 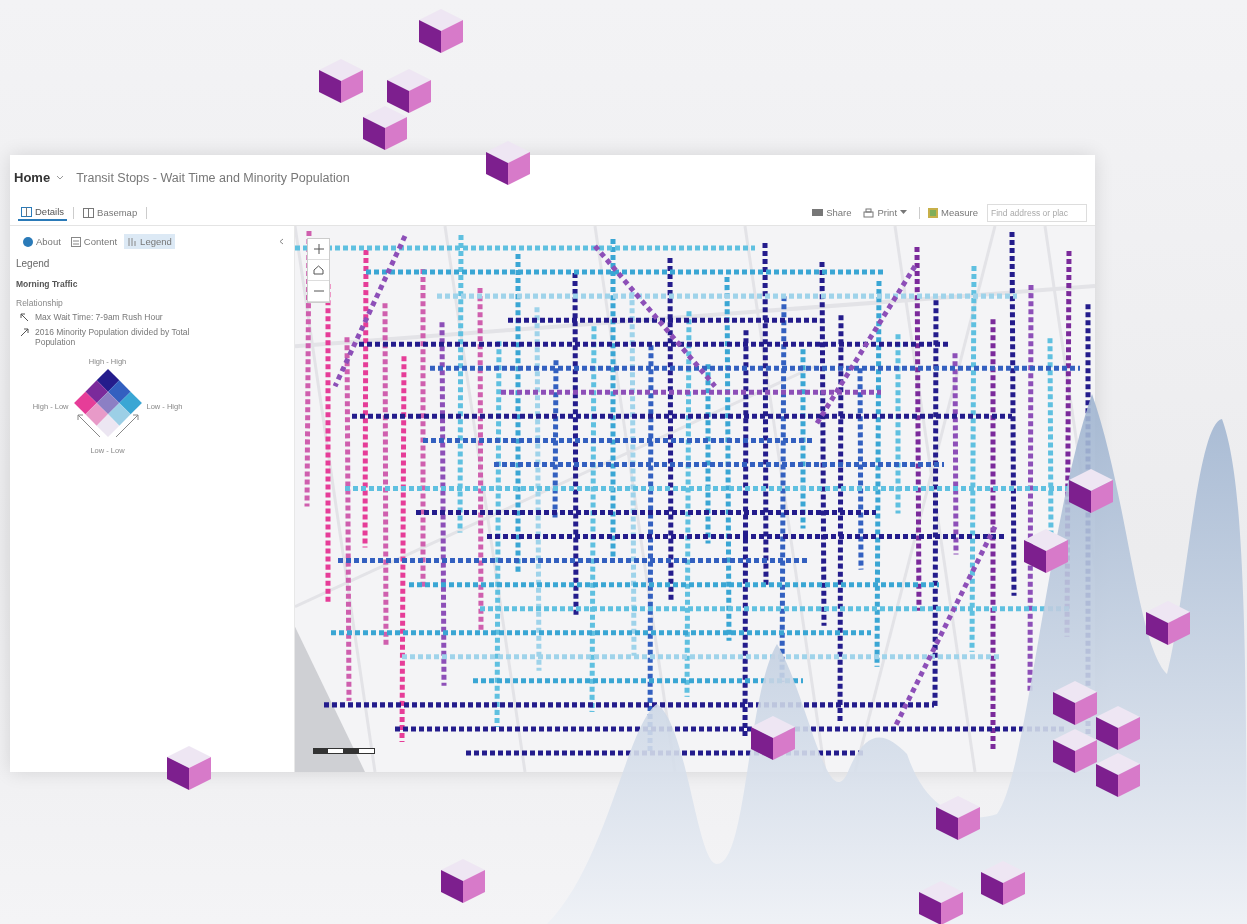 What do you see at coordinates (869, 212) in the screenshot?
I see `printer-icon` at bounding box center [869, 212].